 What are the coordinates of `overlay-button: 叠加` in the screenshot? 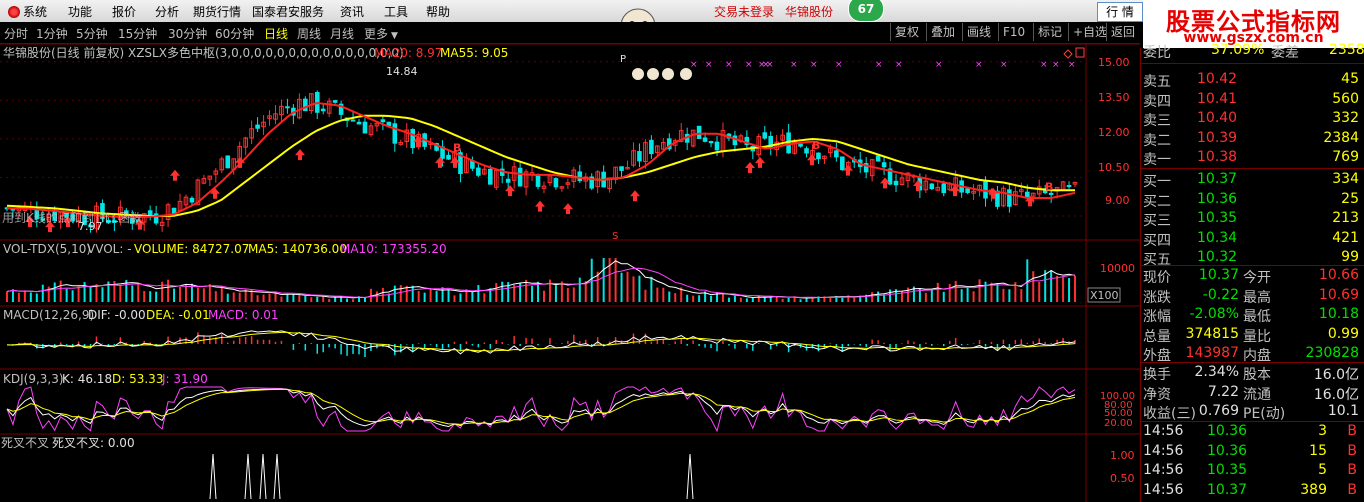 It's located at (942, 32).